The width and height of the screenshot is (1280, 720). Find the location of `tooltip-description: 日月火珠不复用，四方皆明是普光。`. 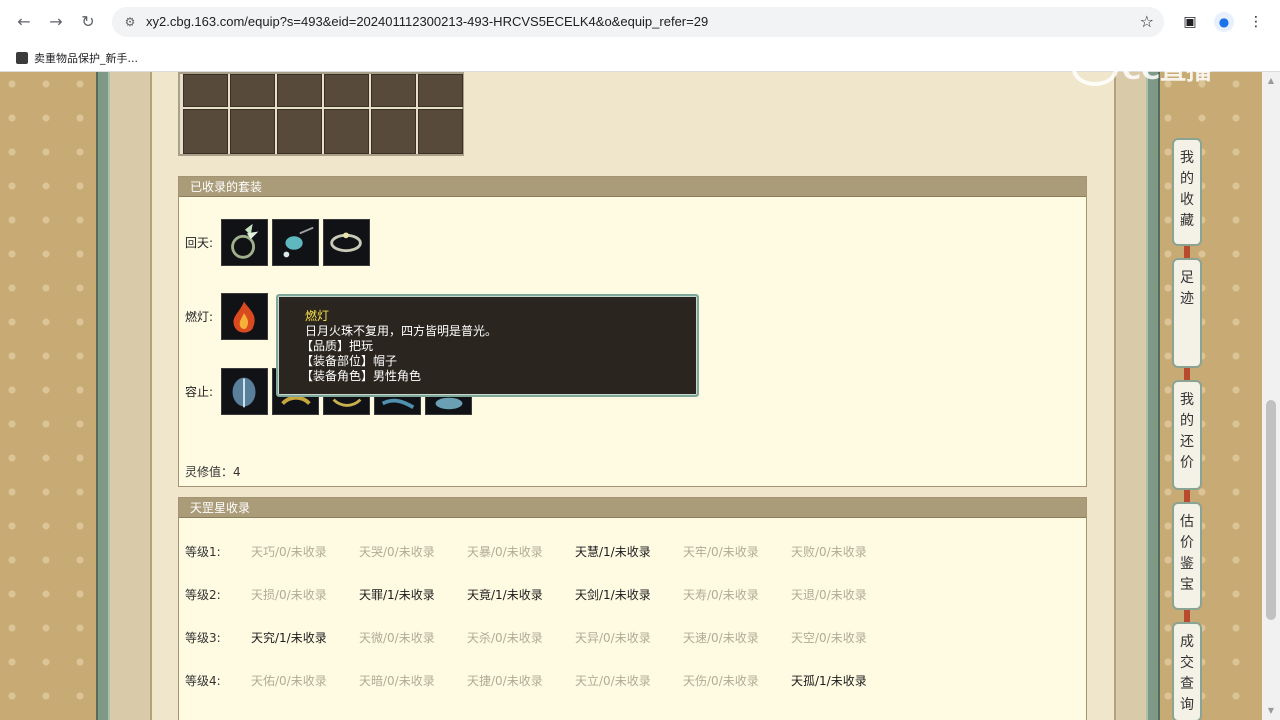

tooltip-description: 日月火珠不复用，四方皆明是普光。 is located at coordinates (401, 331).